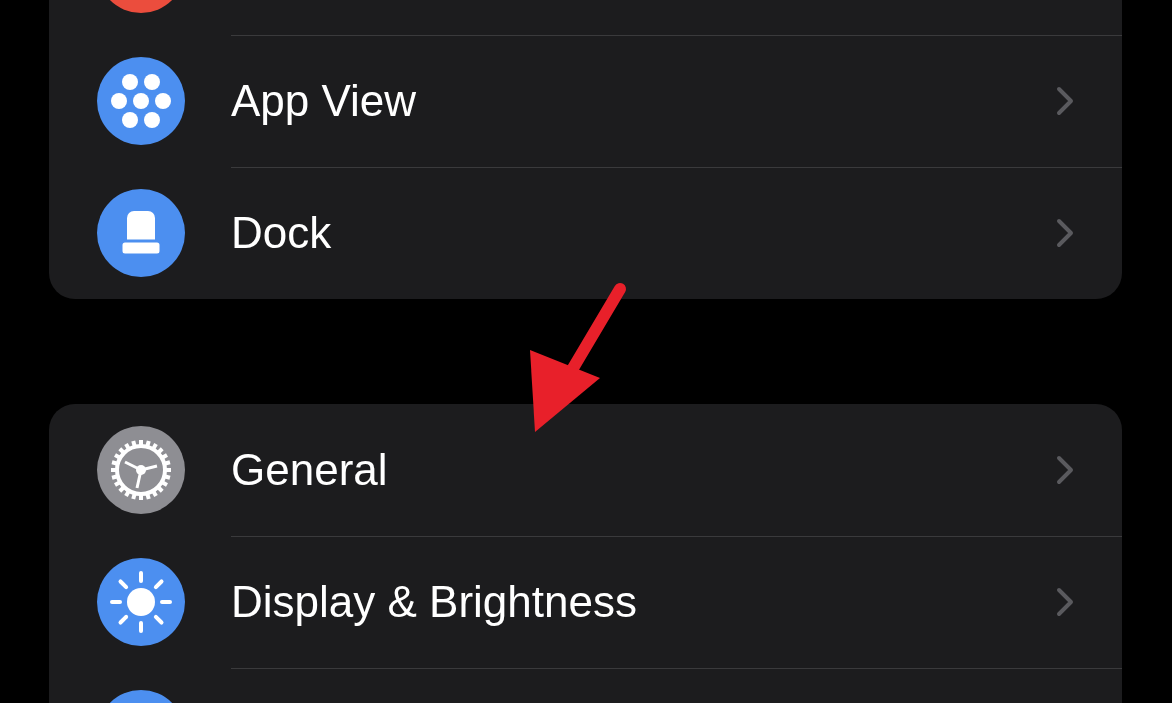  What do you see at coordinates (620, 101) in the screenshot?
I see `settings-item: App View` at bounding box center [620, 101].